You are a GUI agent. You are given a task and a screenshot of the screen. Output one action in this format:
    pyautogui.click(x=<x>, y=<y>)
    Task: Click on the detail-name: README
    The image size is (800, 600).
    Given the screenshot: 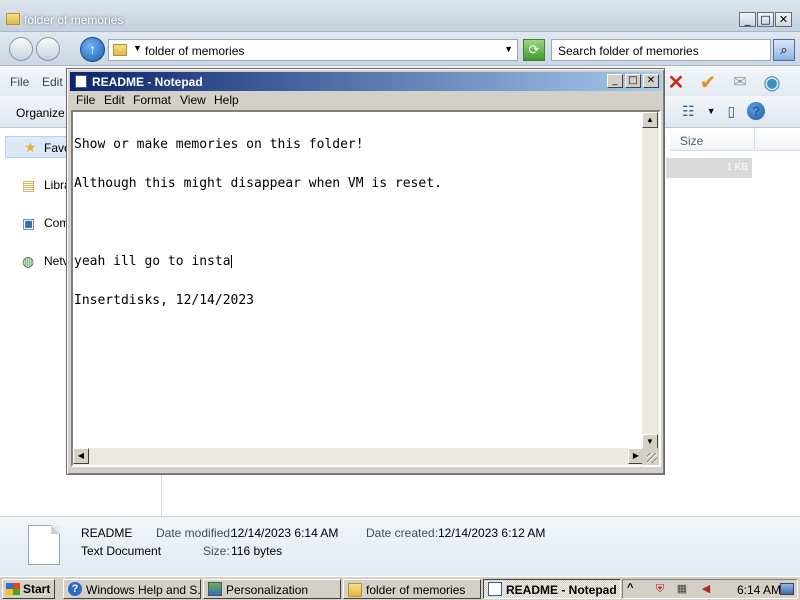 What is the action you would take?
    pyautogui.click(x=107, y=533)
    